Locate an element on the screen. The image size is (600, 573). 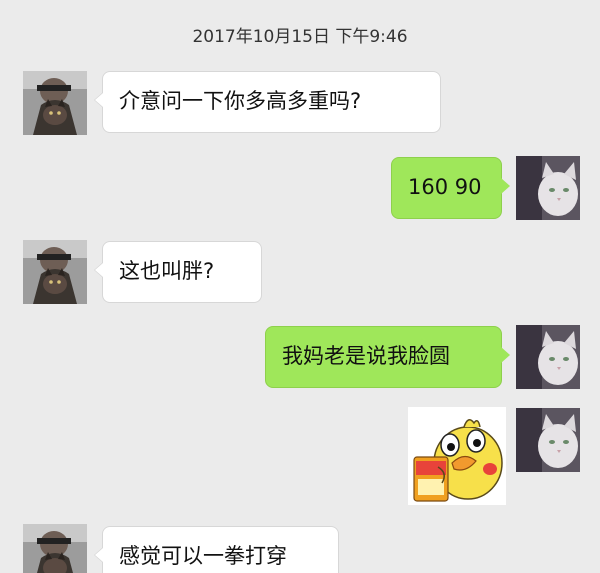
incoming-message-bubble: 介意问一下你多高多重吗? is located at coordinates (267, 102).